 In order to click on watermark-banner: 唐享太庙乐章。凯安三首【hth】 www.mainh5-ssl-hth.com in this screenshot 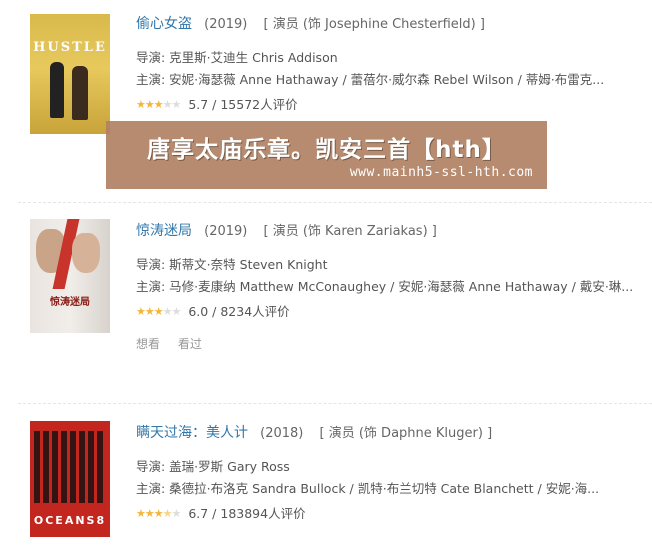, I will do `click(326, 155)`.